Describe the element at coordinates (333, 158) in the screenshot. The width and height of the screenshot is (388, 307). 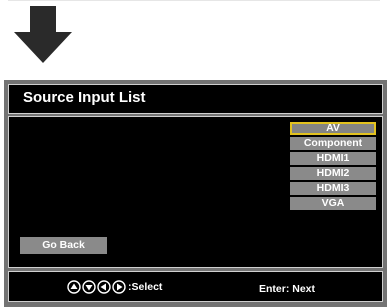
I see `source-item-hdmi1: HDMI1` at that location.